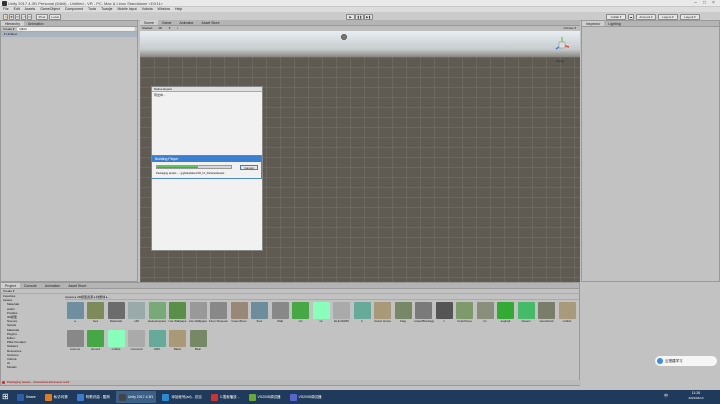  What do you see at coordinates (36, 23) in the screenshot?
I see `tab-animation: Animation` at bounding box center [36, 23].